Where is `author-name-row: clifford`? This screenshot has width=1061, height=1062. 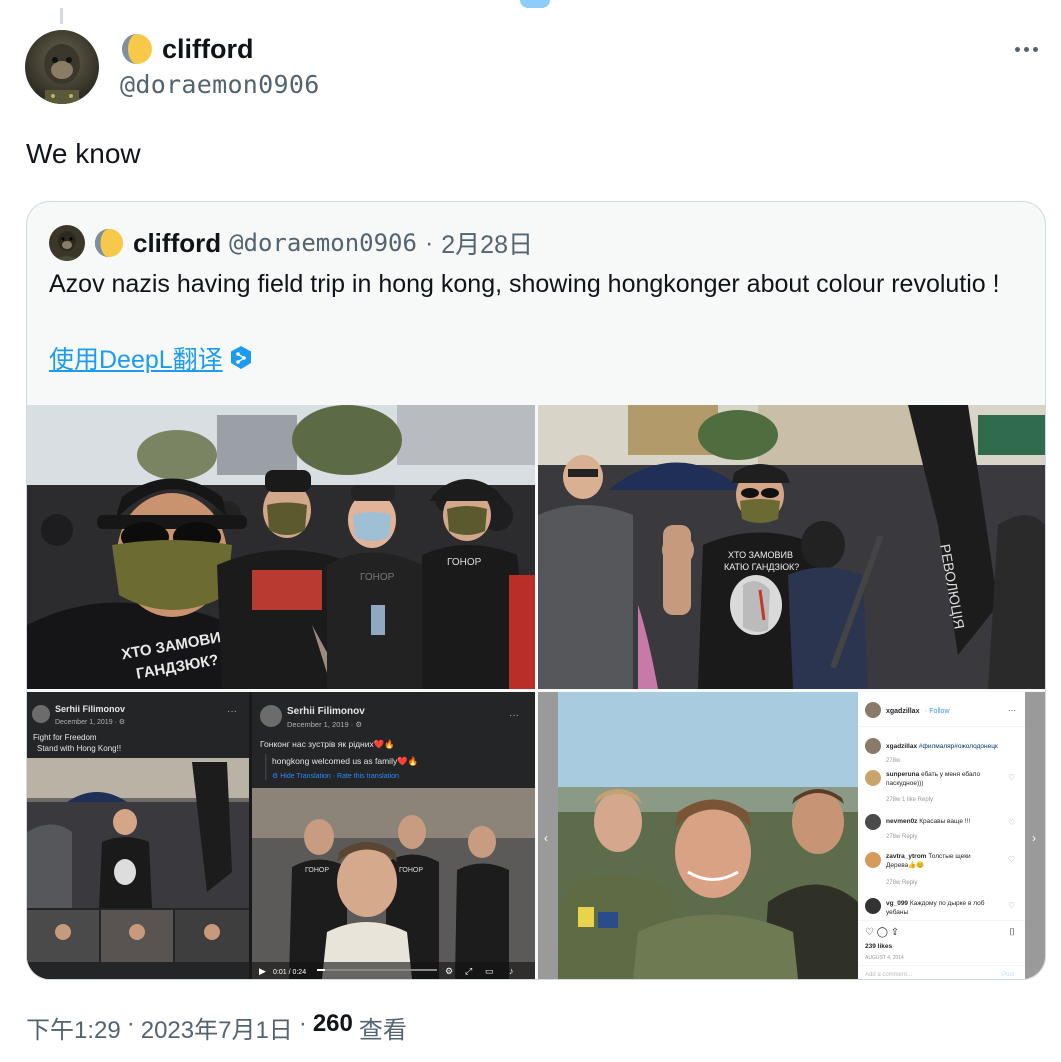
author-name-row: clifford is located at coordinates (187, 49).